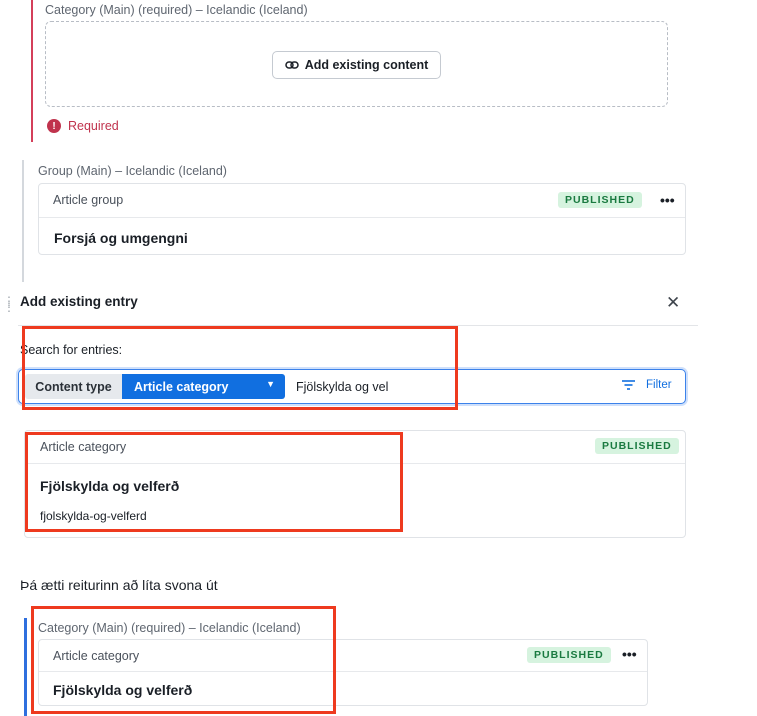 The image size is (757, 716). I want to click on required-field-accent-bar, so click(32, 71).